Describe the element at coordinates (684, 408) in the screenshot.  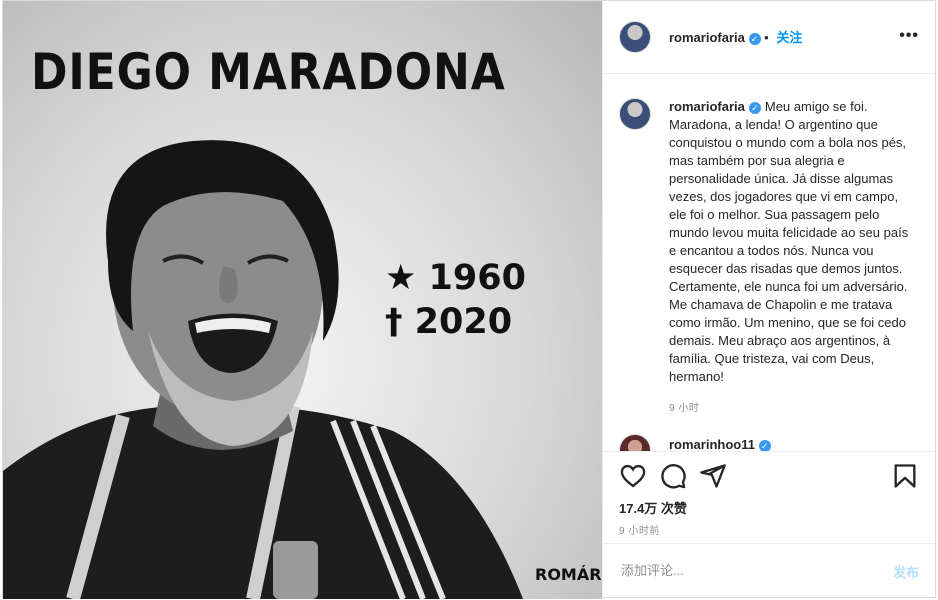
I see `caption-time: 9 小时` at that location.